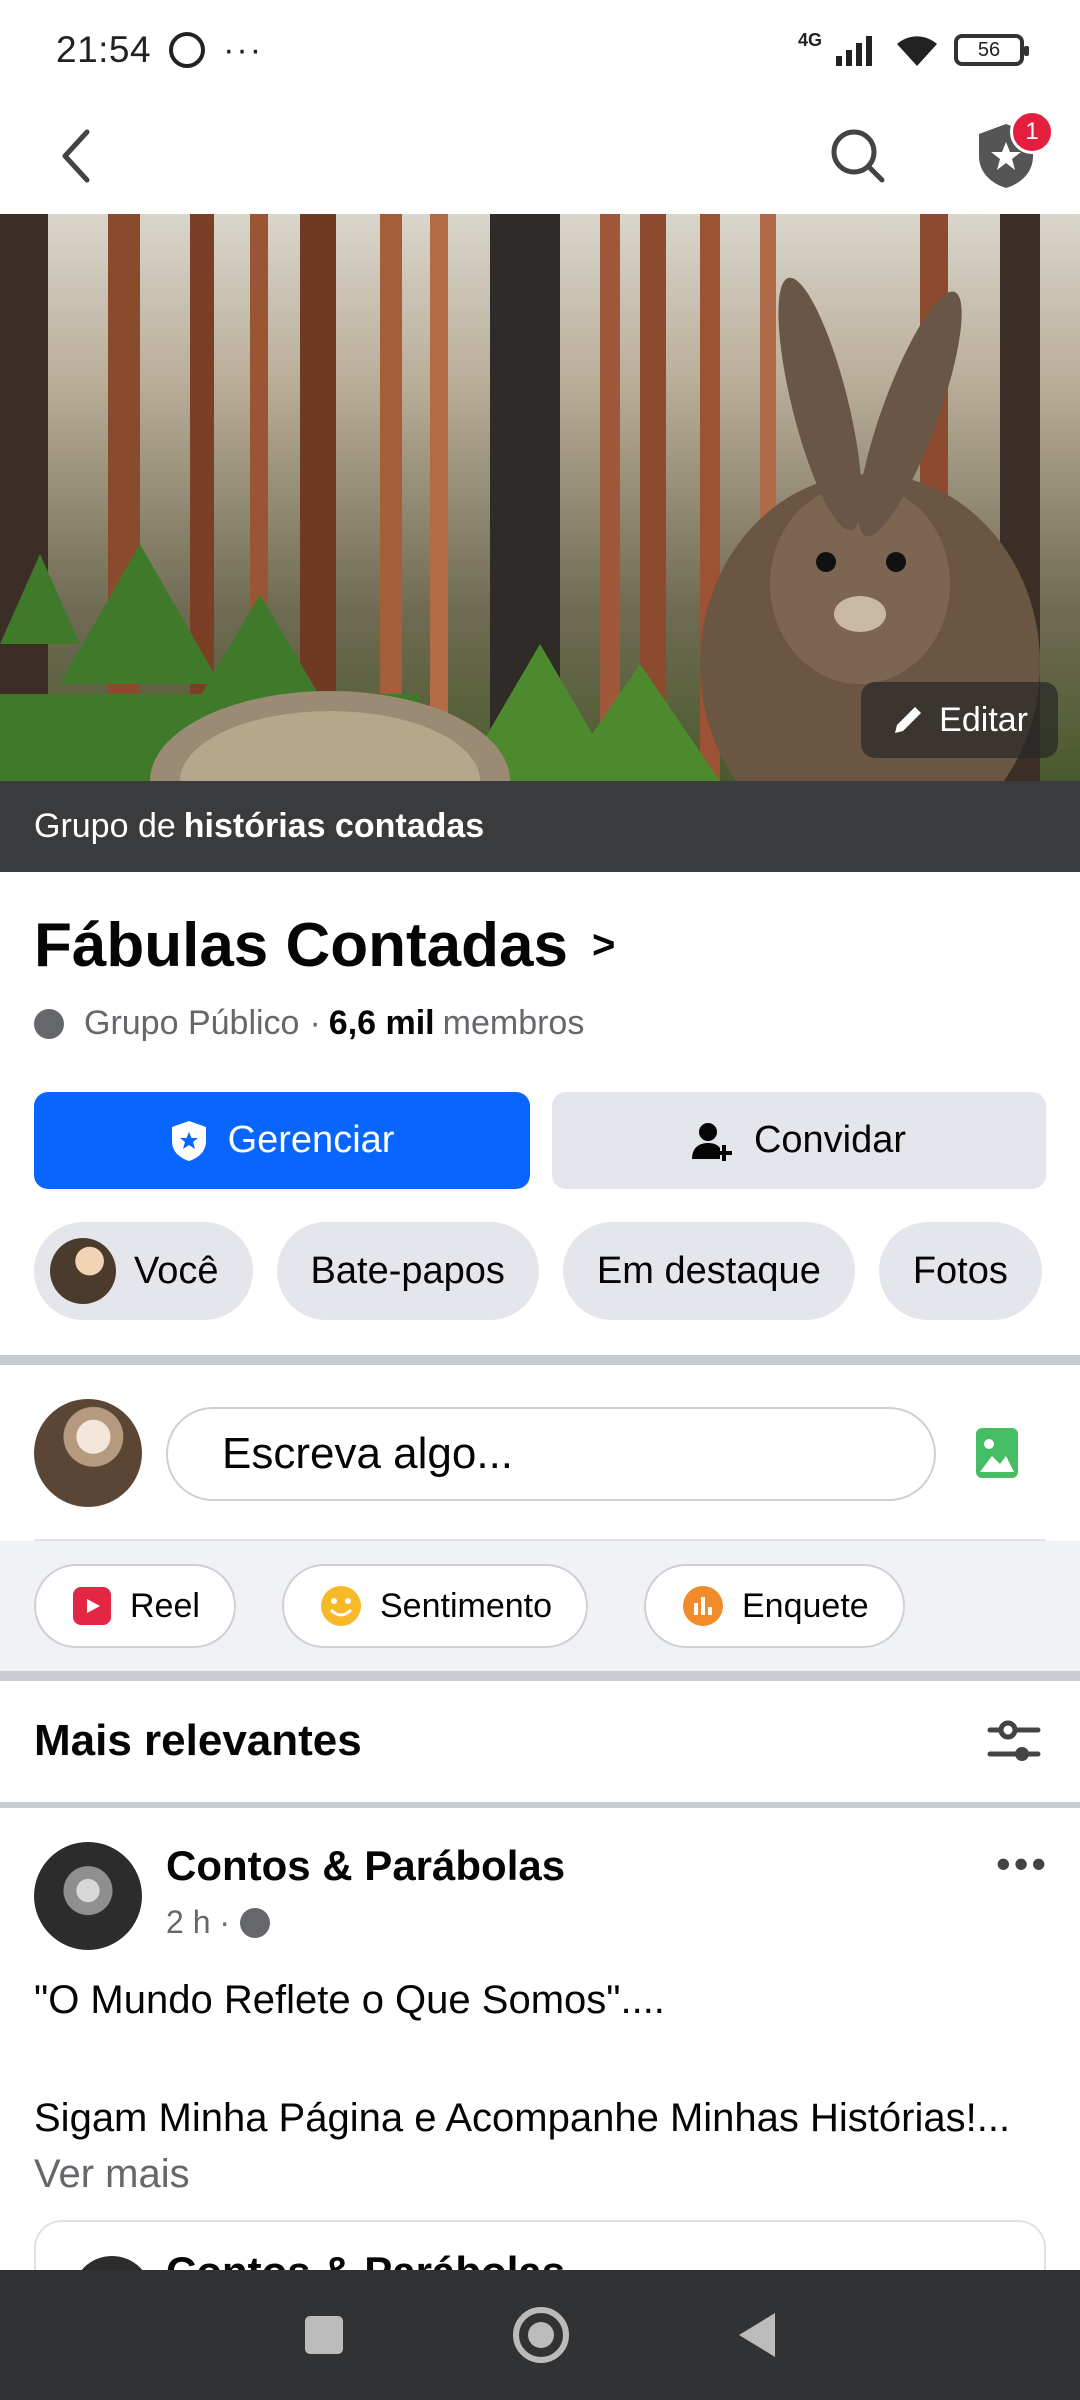  I want to click on tab-featured: Em destaque, so click(708, 1271).